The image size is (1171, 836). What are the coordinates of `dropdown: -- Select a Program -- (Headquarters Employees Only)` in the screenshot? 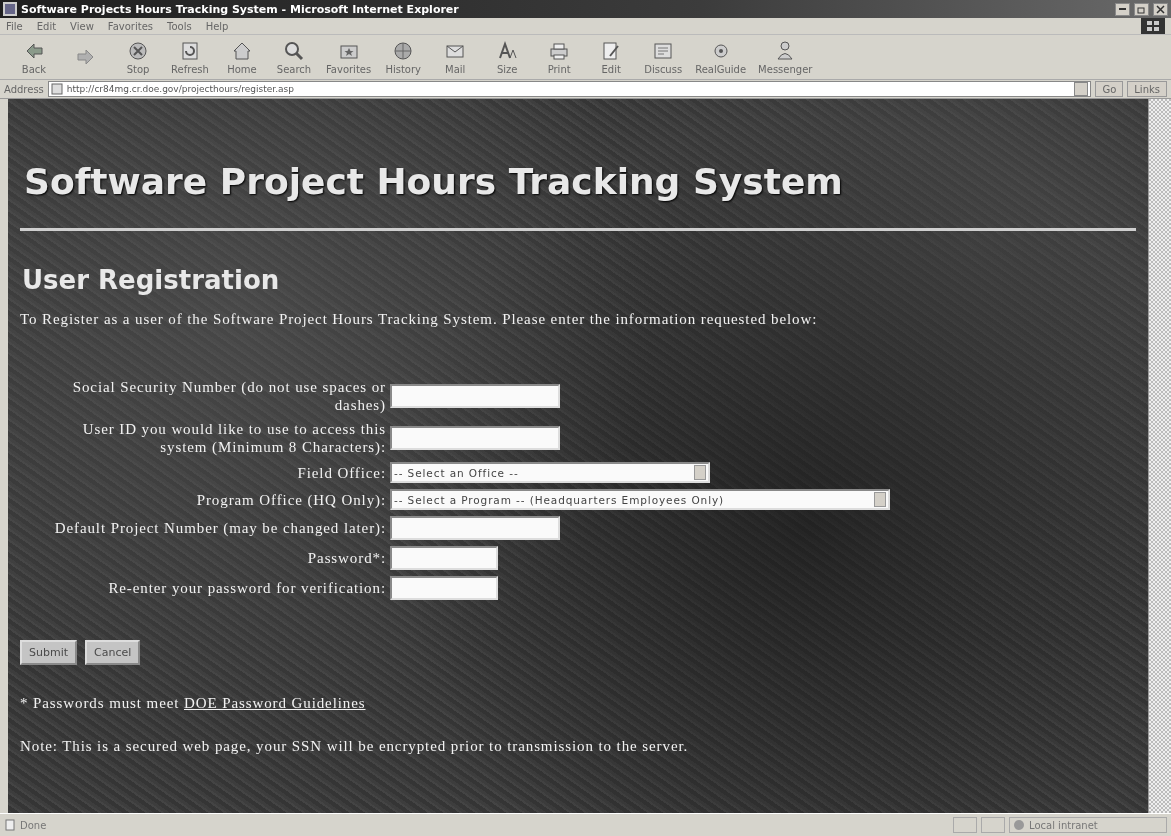 It's located at (640, 499).